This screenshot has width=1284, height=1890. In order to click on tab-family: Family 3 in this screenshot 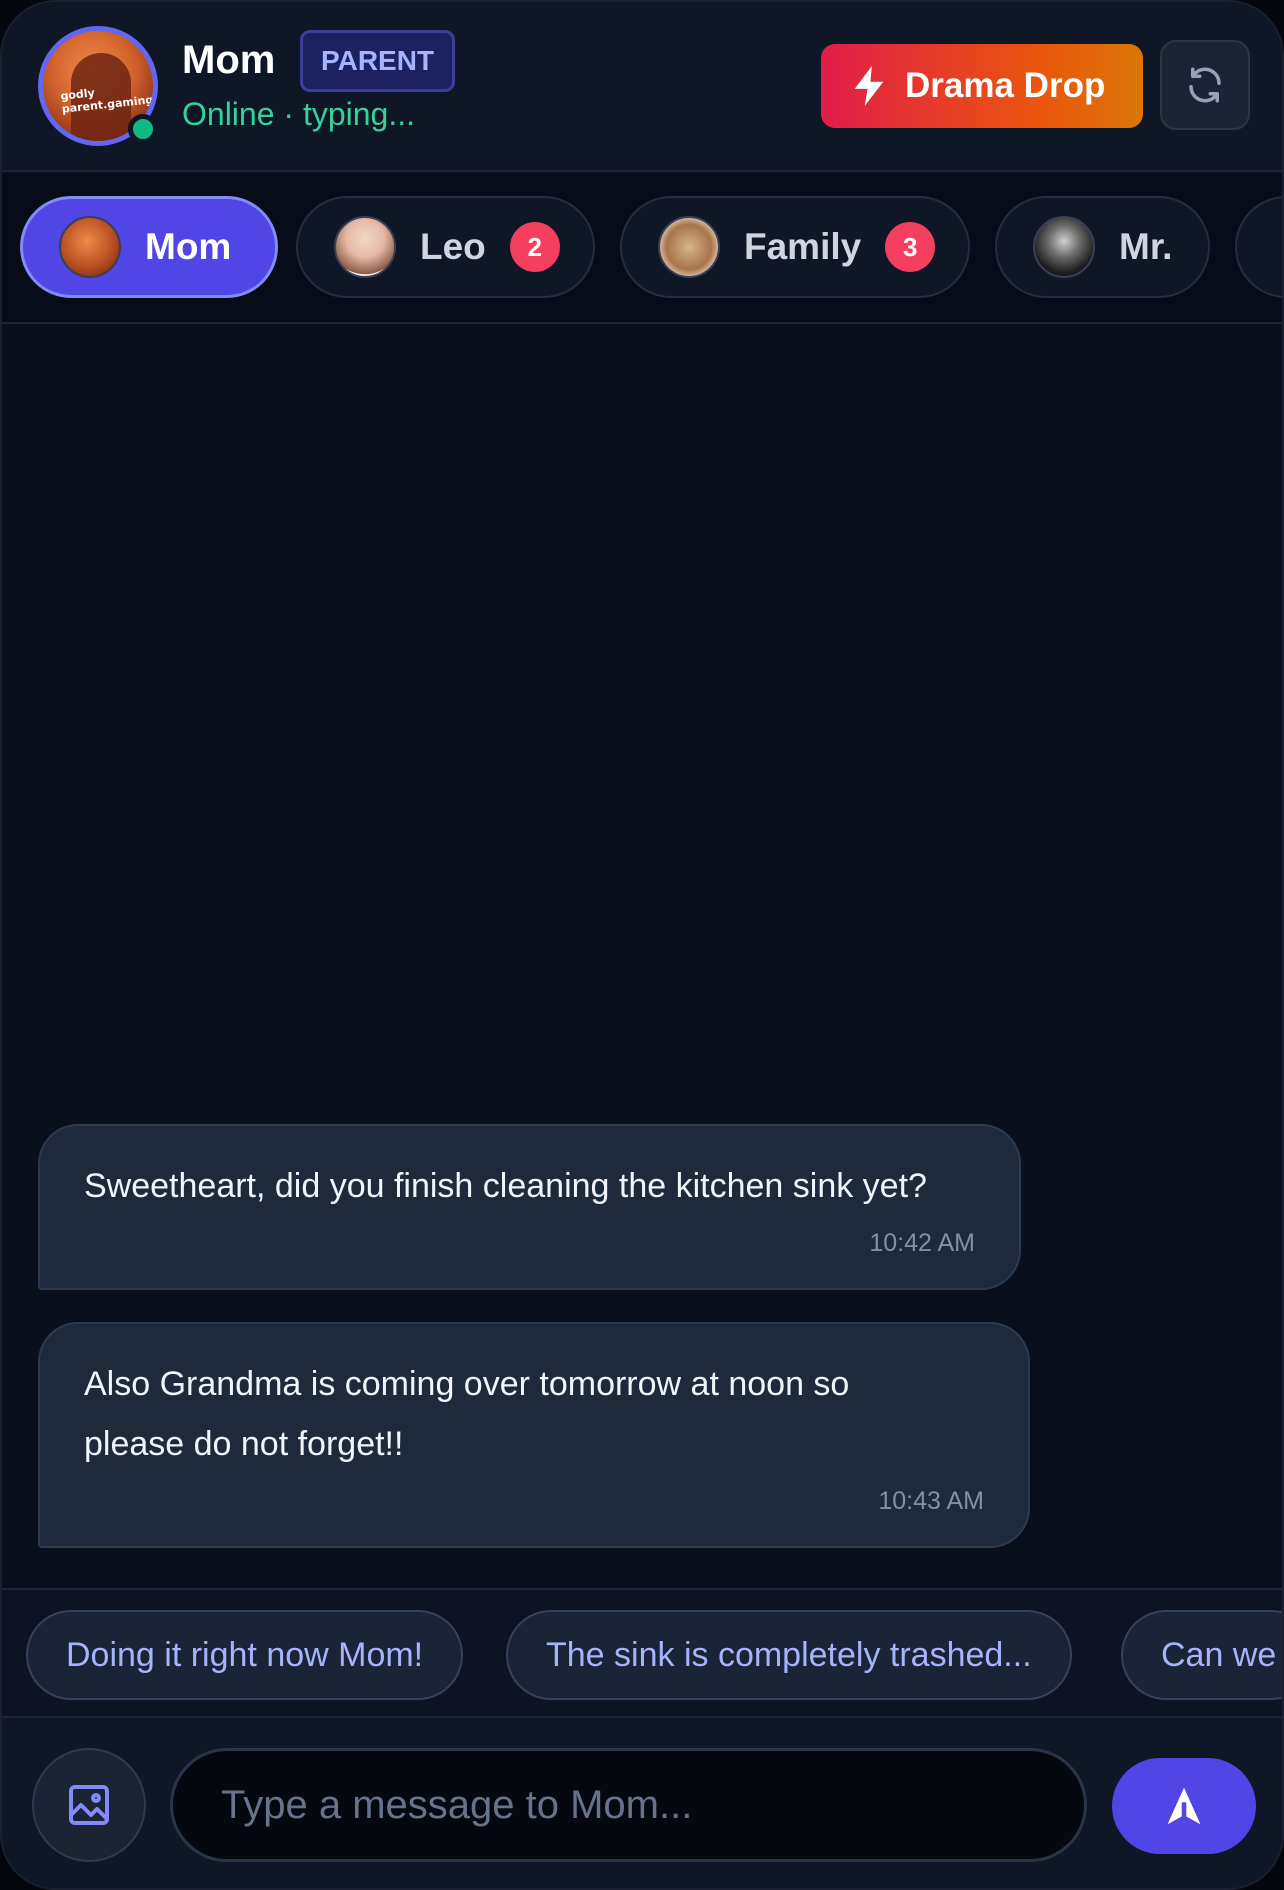, I will do `click(795, 247)`.